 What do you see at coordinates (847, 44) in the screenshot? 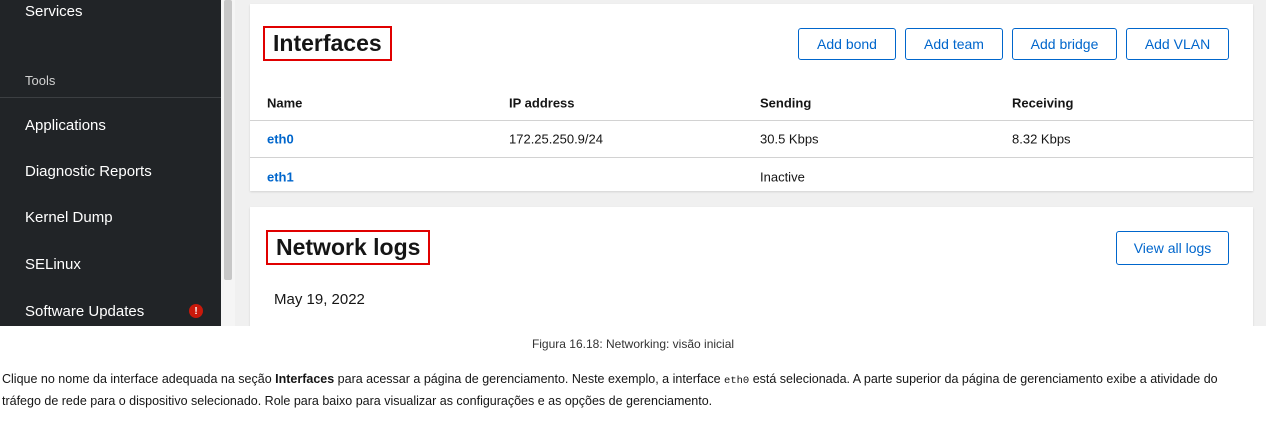
I see `add-bond-button: Add bond` at bounding box center [847, 44].